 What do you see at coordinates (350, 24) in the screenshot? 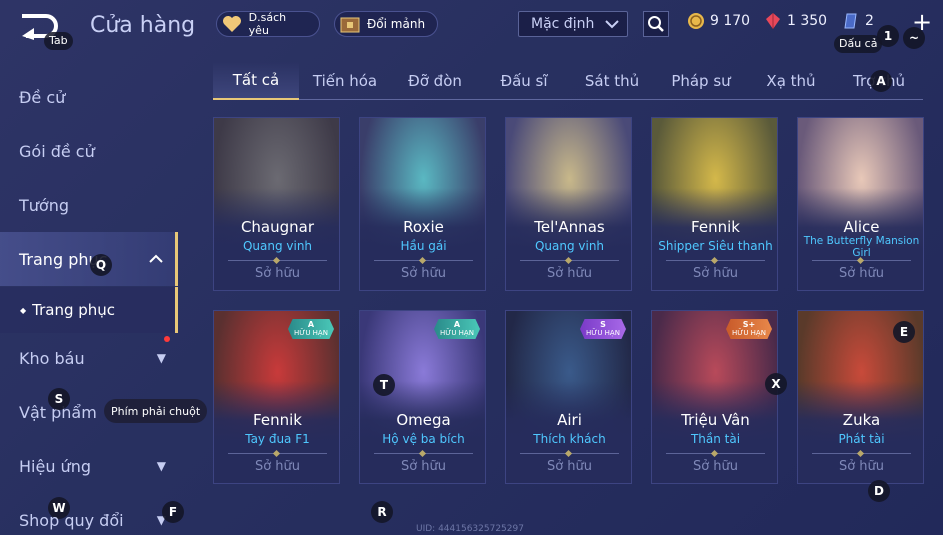
I see `treasure-chest-icon` at bounding box center [350, 24].